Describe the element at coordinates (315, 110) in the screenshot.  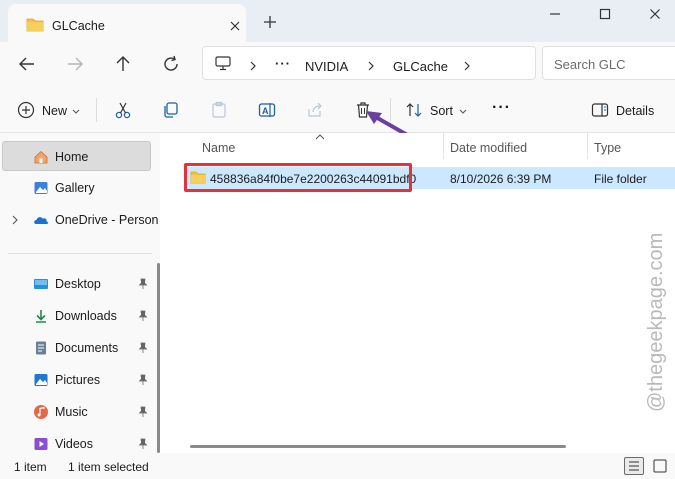
I see `share-icon` at that location.